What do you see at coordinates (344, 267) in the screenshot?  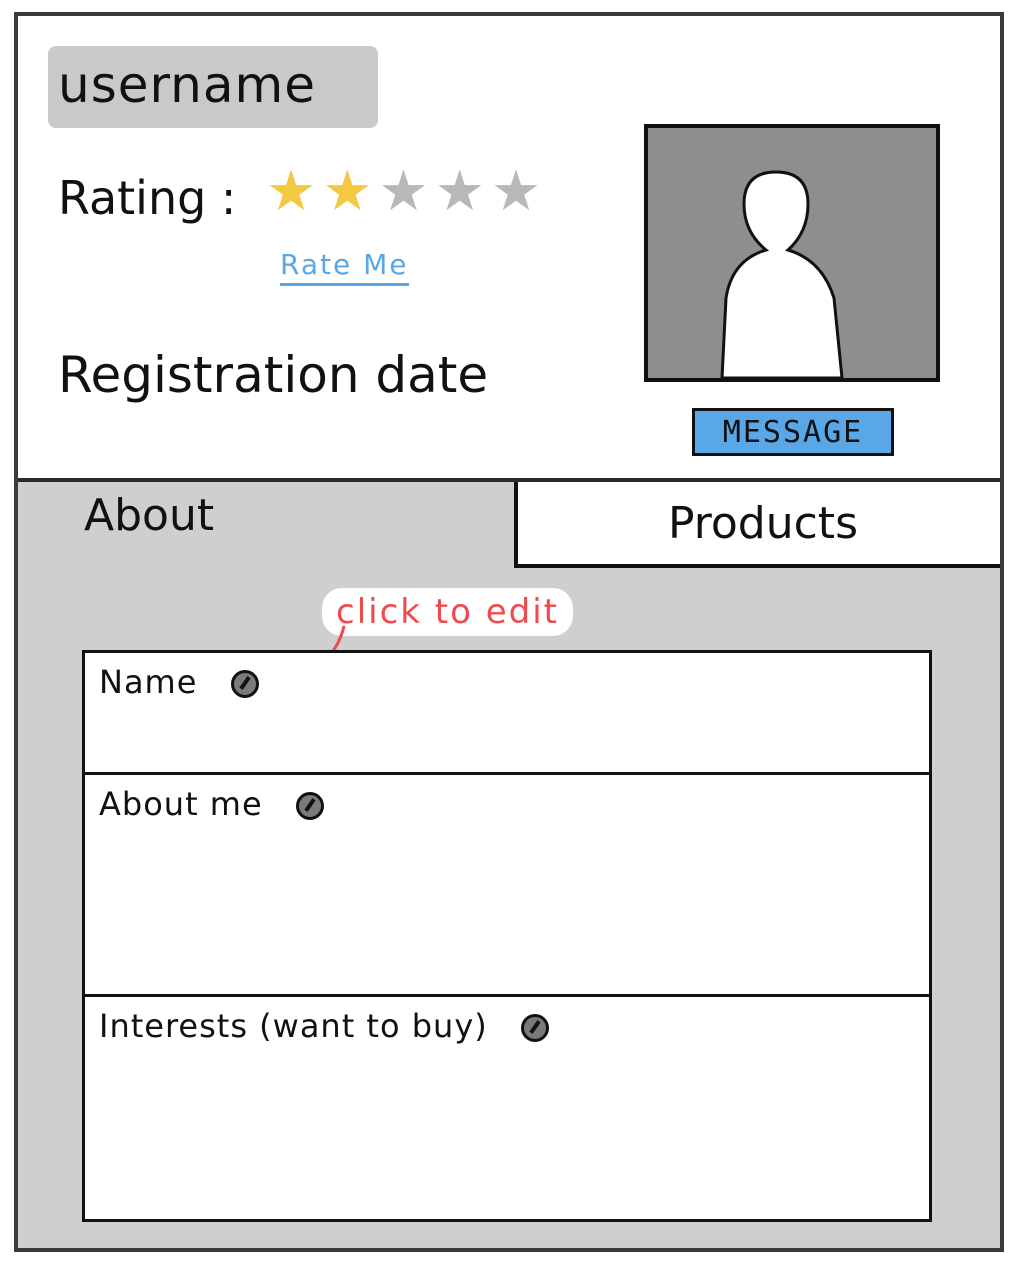 I see `rate-me-link: Rate Me` at bounding box center [344, 267].